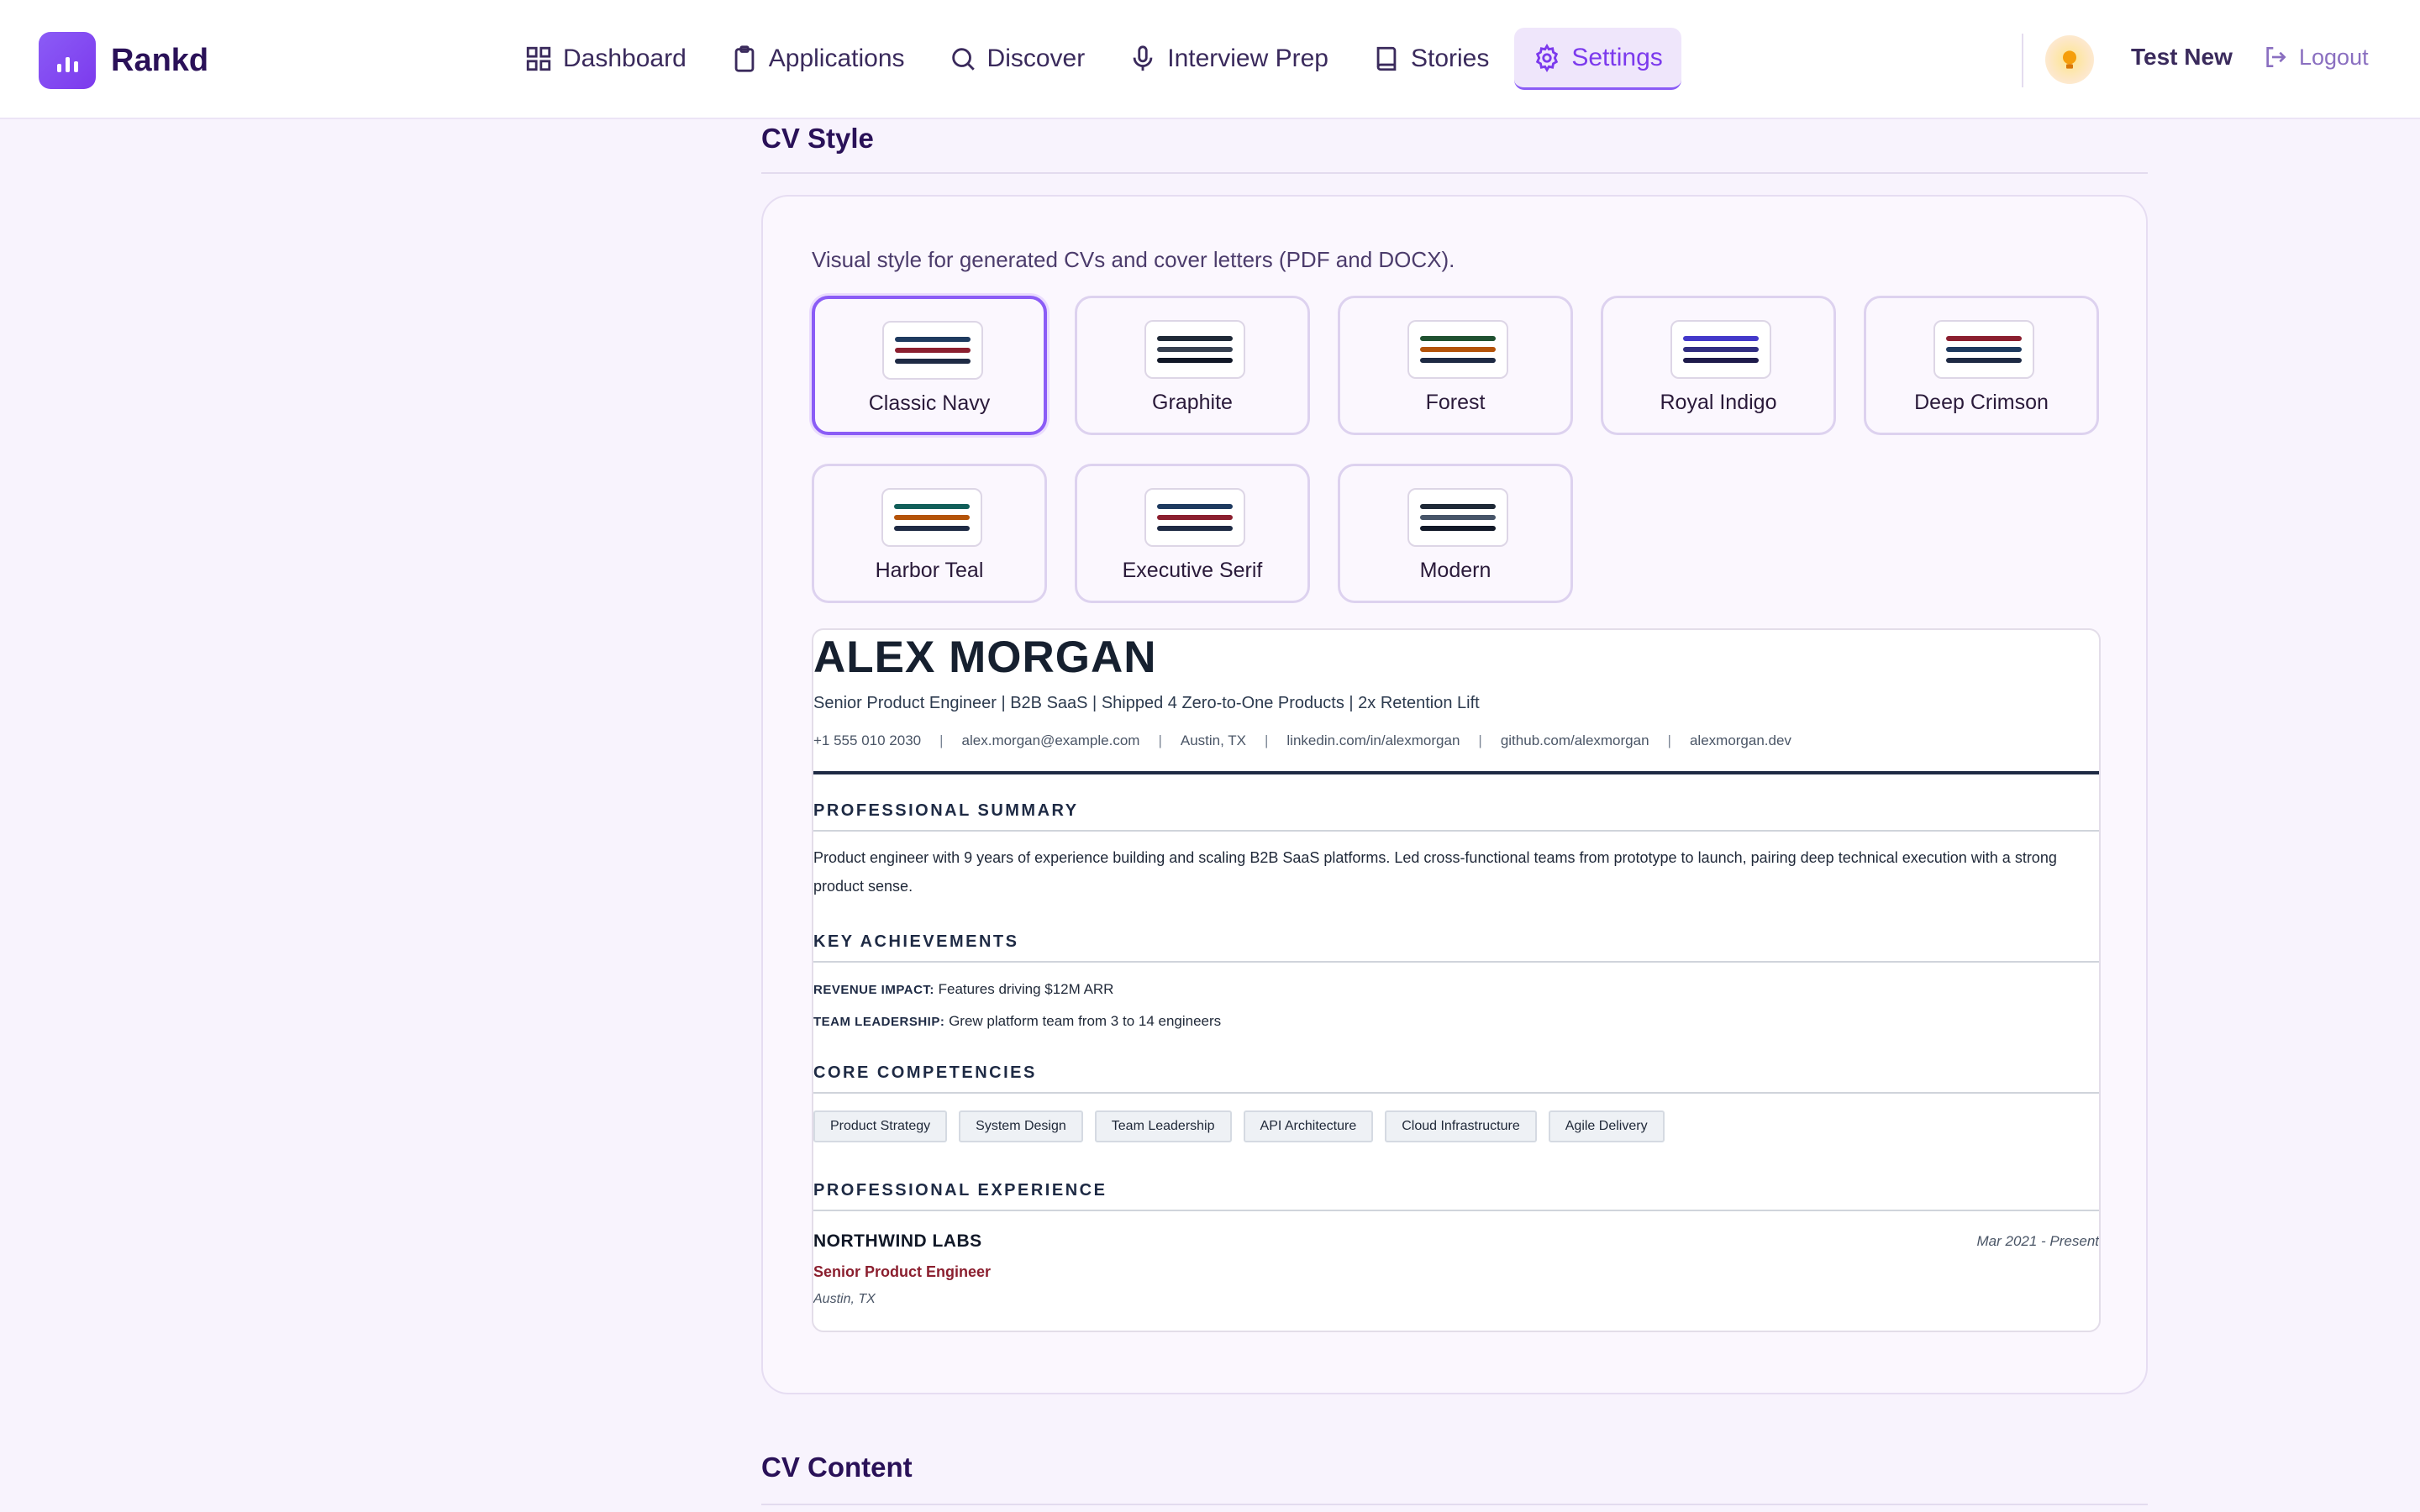 The image size is (2420, 1512). Describe the element at coordinates (925, 1072) in the screenshot. I see `cv-heading-competencies: CORE COMPETENCIES` at that location.